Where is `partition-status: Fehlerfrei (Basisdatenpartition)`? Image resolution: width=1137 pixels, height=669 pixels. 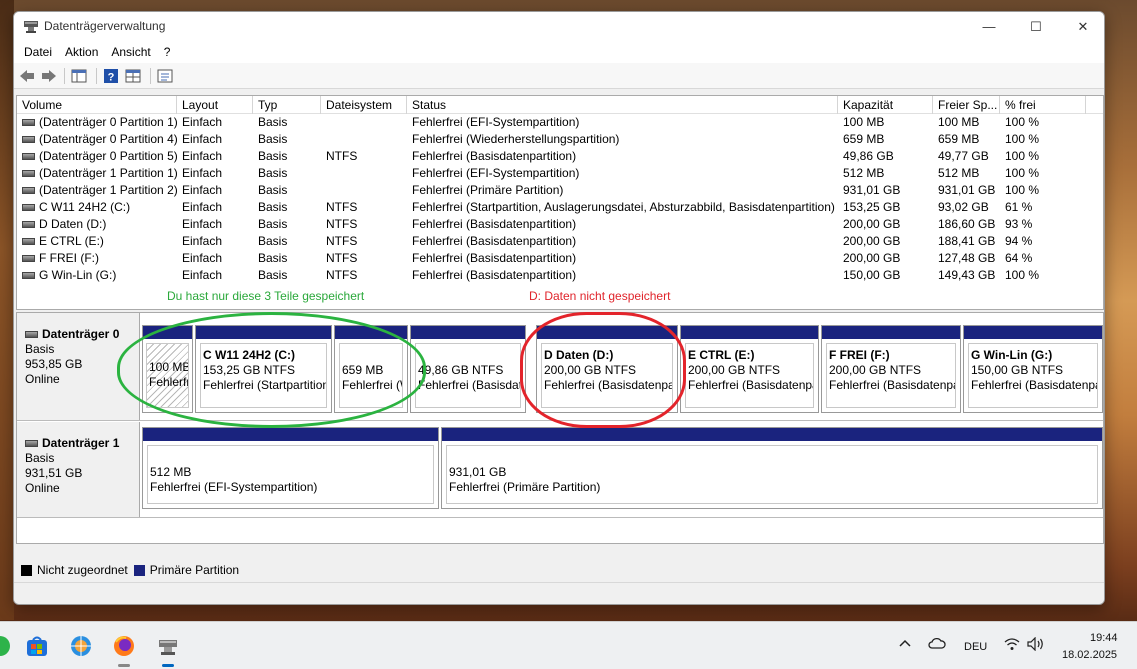
partition-status: Fehlerfrei (Basisdatenpartition) is located at coordinates (1034, 385).